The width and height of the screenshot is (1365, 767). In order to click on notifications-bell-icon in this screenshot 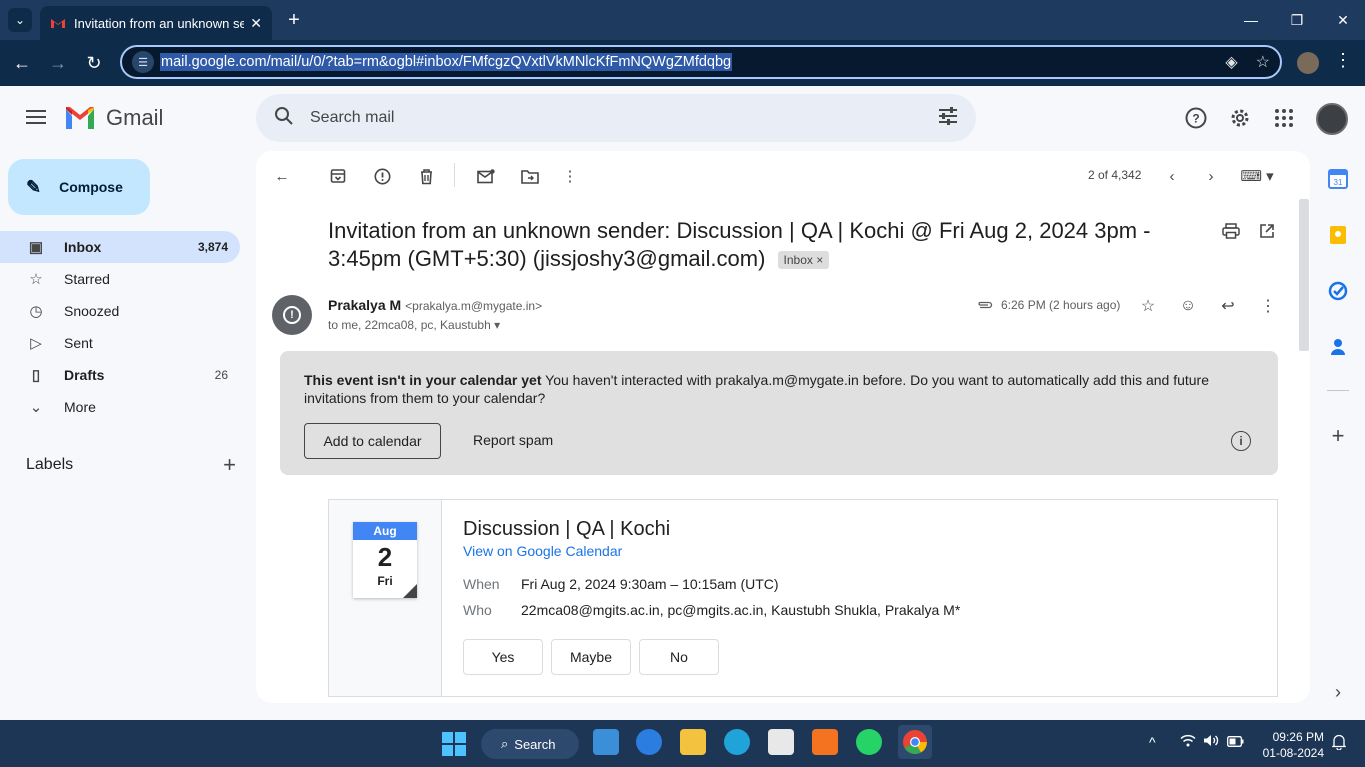, I will do `click(1339, 743)`.